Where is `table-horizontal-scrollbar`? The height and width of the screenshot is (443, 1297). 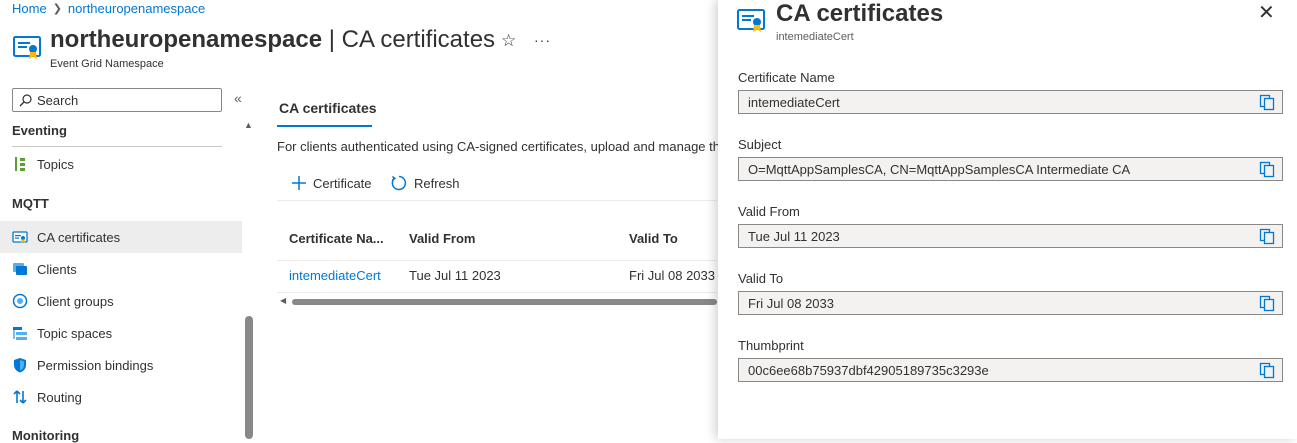 table-horizontal-scrollbar is located at coordinates (504, 302).